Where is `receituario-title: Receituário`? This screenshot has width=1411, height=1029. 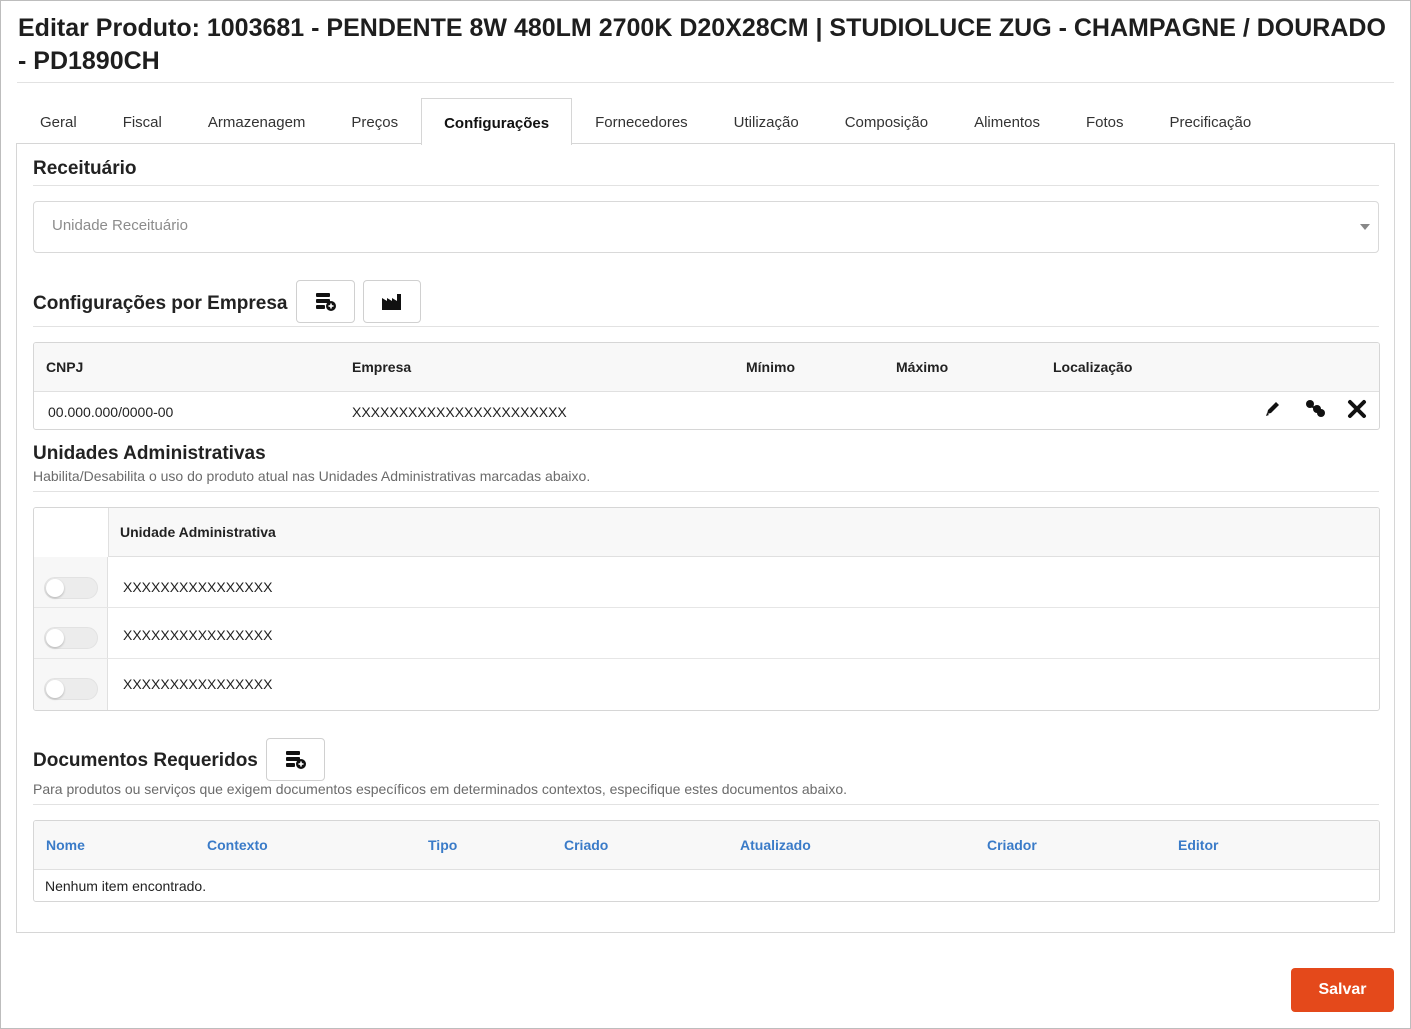
receituario-title: Receituário is located at coordinates (85, 168).